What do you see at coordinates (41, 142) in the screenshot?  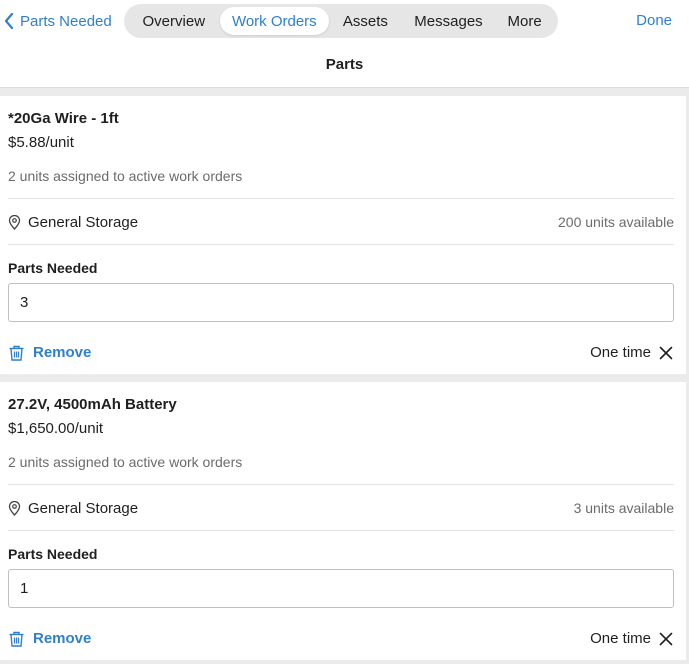 I see `part-price: $5.88/unit` at bounding box center [41, 142].